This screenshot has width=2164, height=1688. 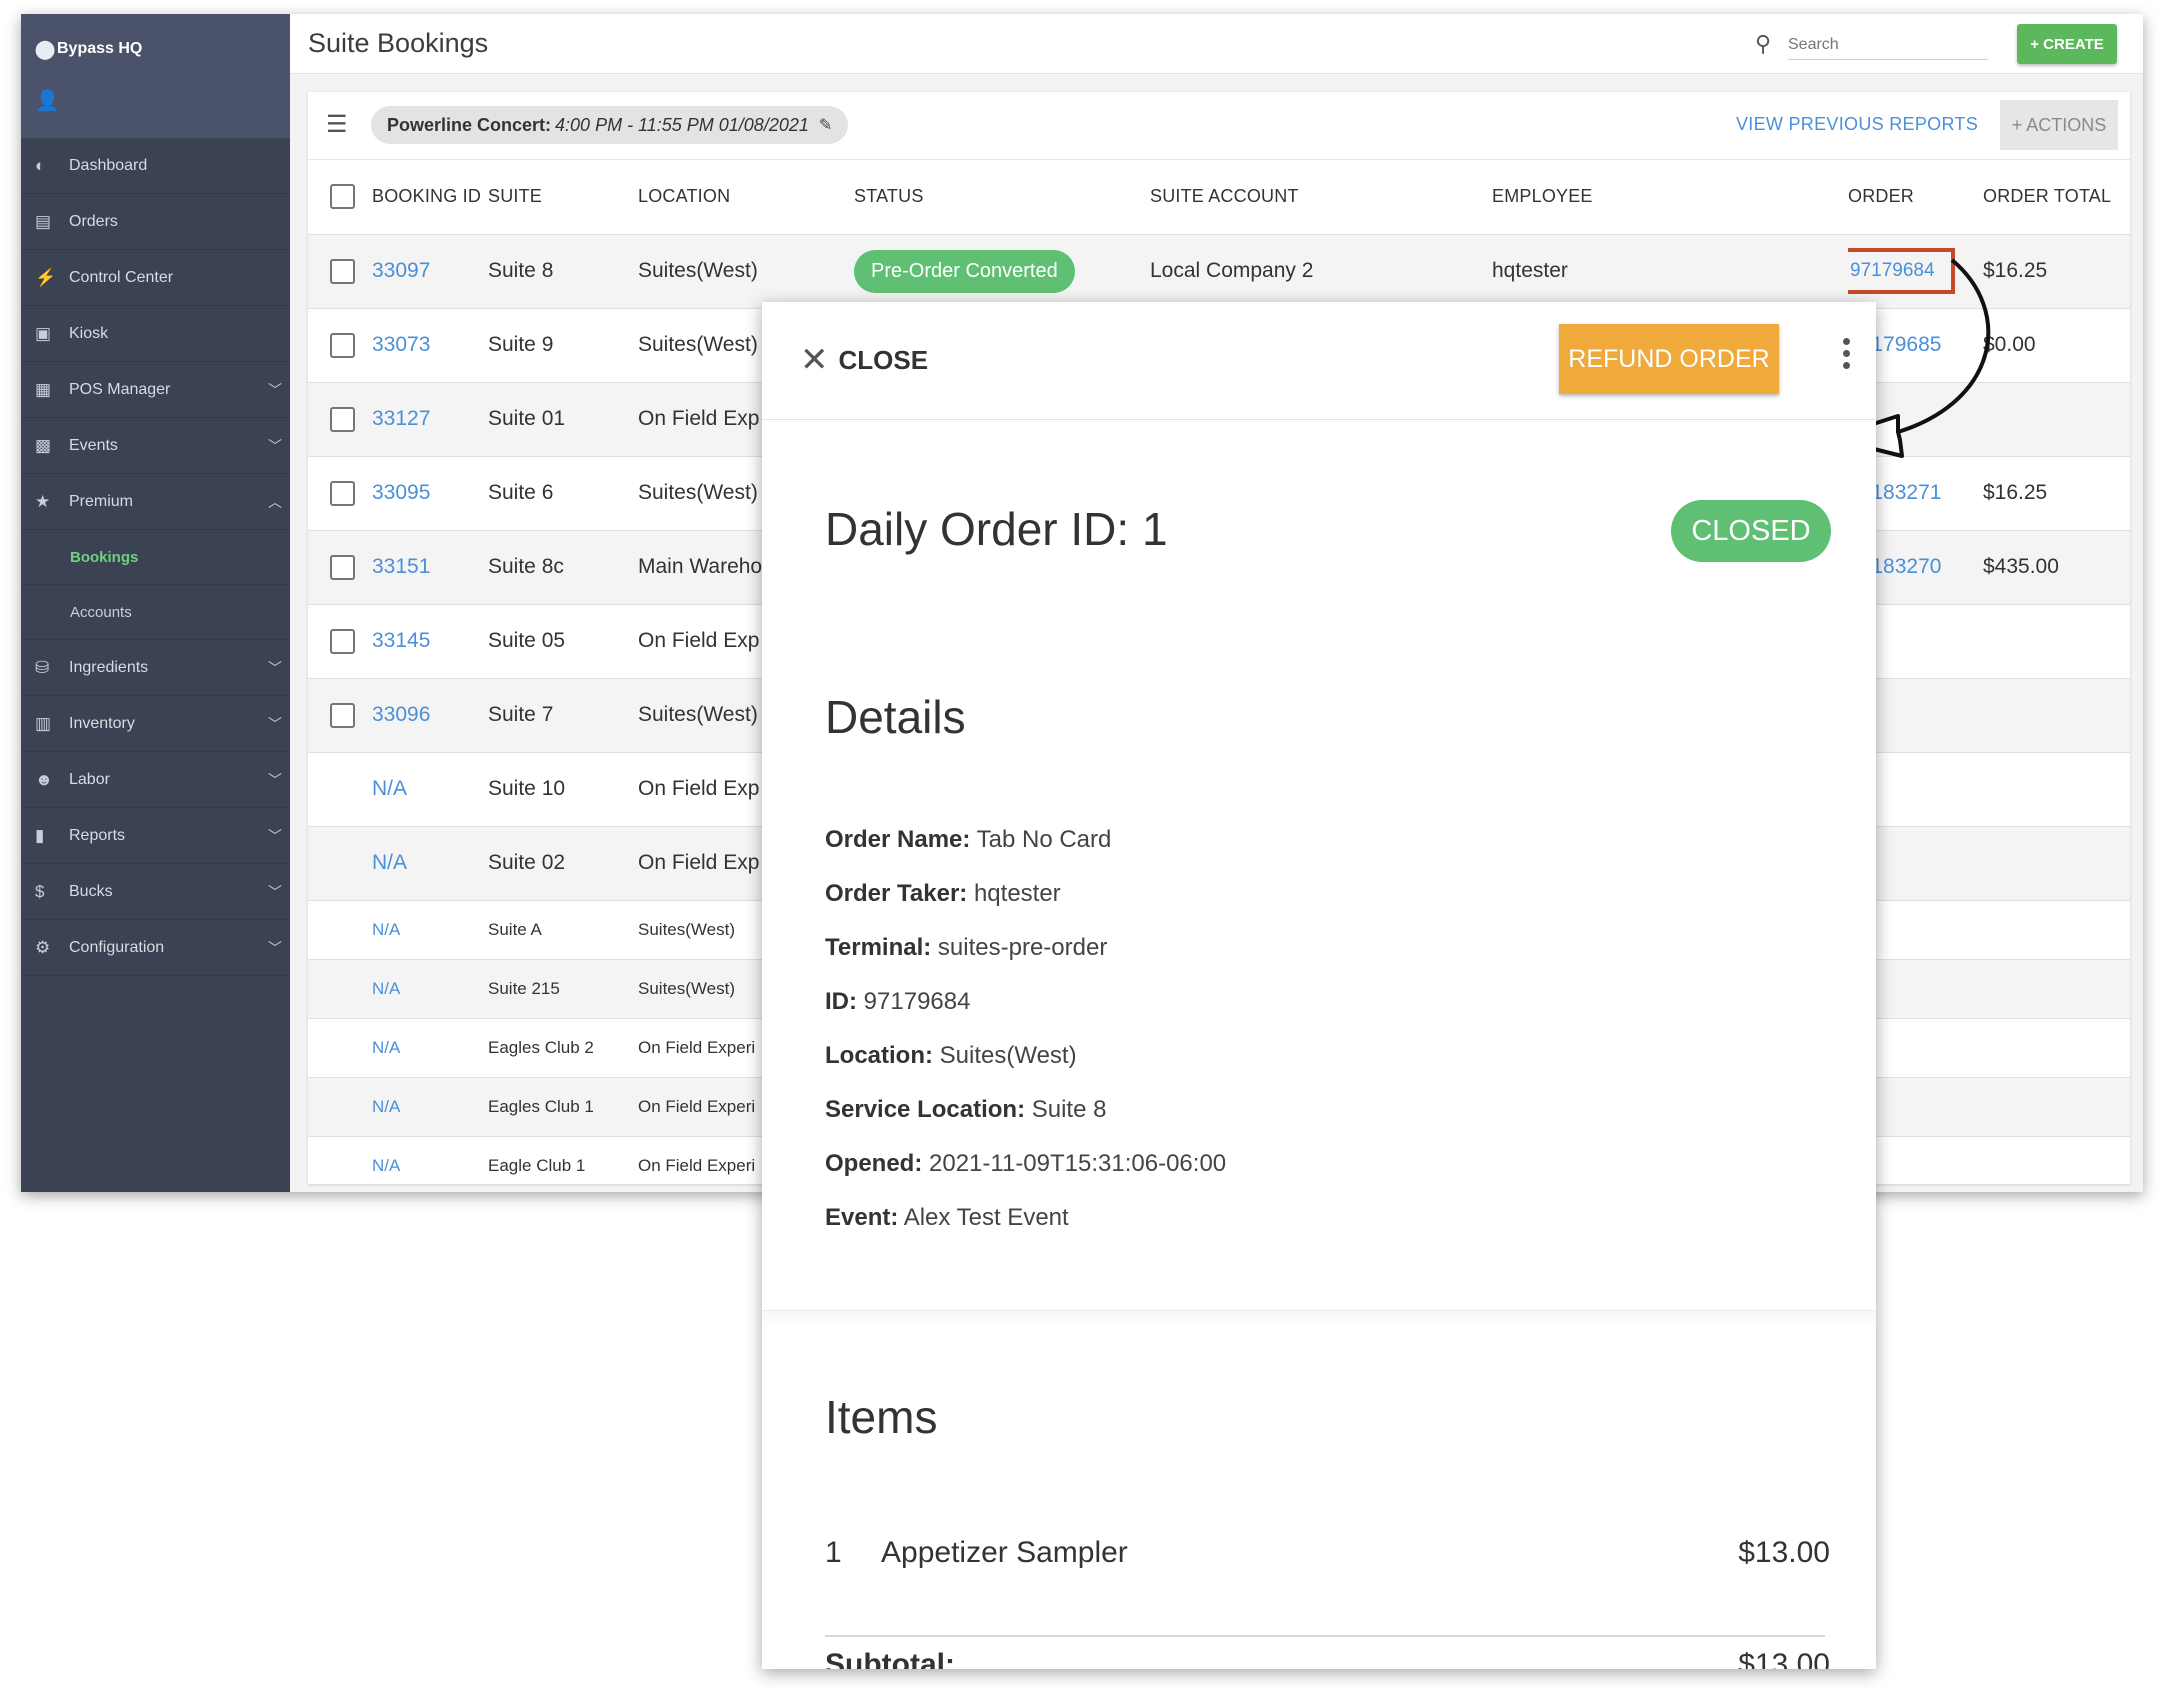 What do you see at coordinates (864, 360) in the screenshot?
I see `close-button: ✕ CLOSE` at bounding box center [864, 360].